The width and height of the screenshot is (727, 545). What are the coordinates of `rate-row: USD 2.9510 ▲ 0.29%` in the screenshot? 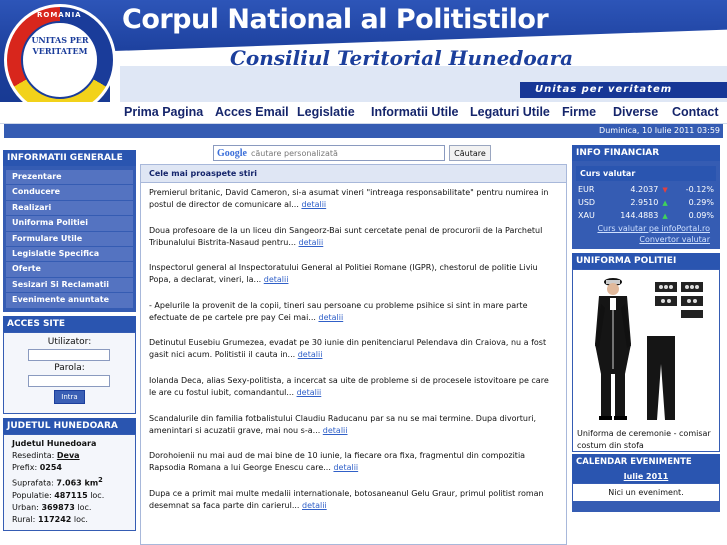 It's located at (646, 202).